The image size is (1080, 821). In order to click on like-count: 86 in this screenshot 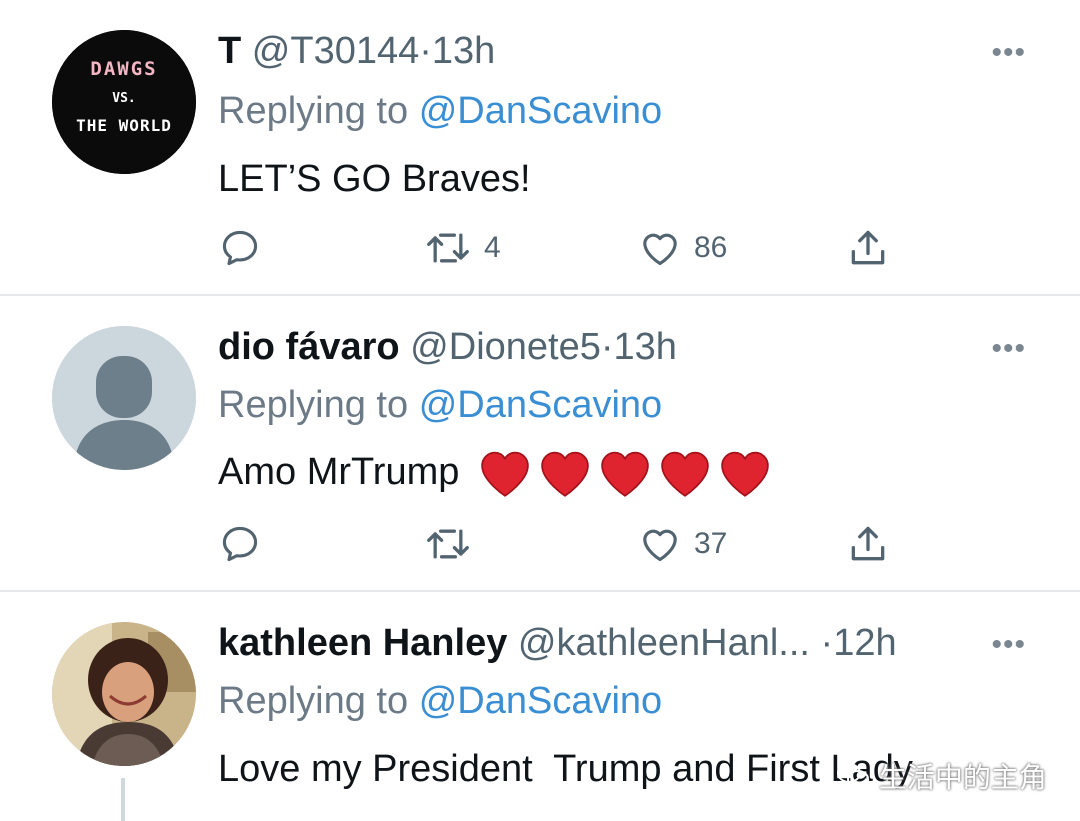, I will do `click(711, 247)`.